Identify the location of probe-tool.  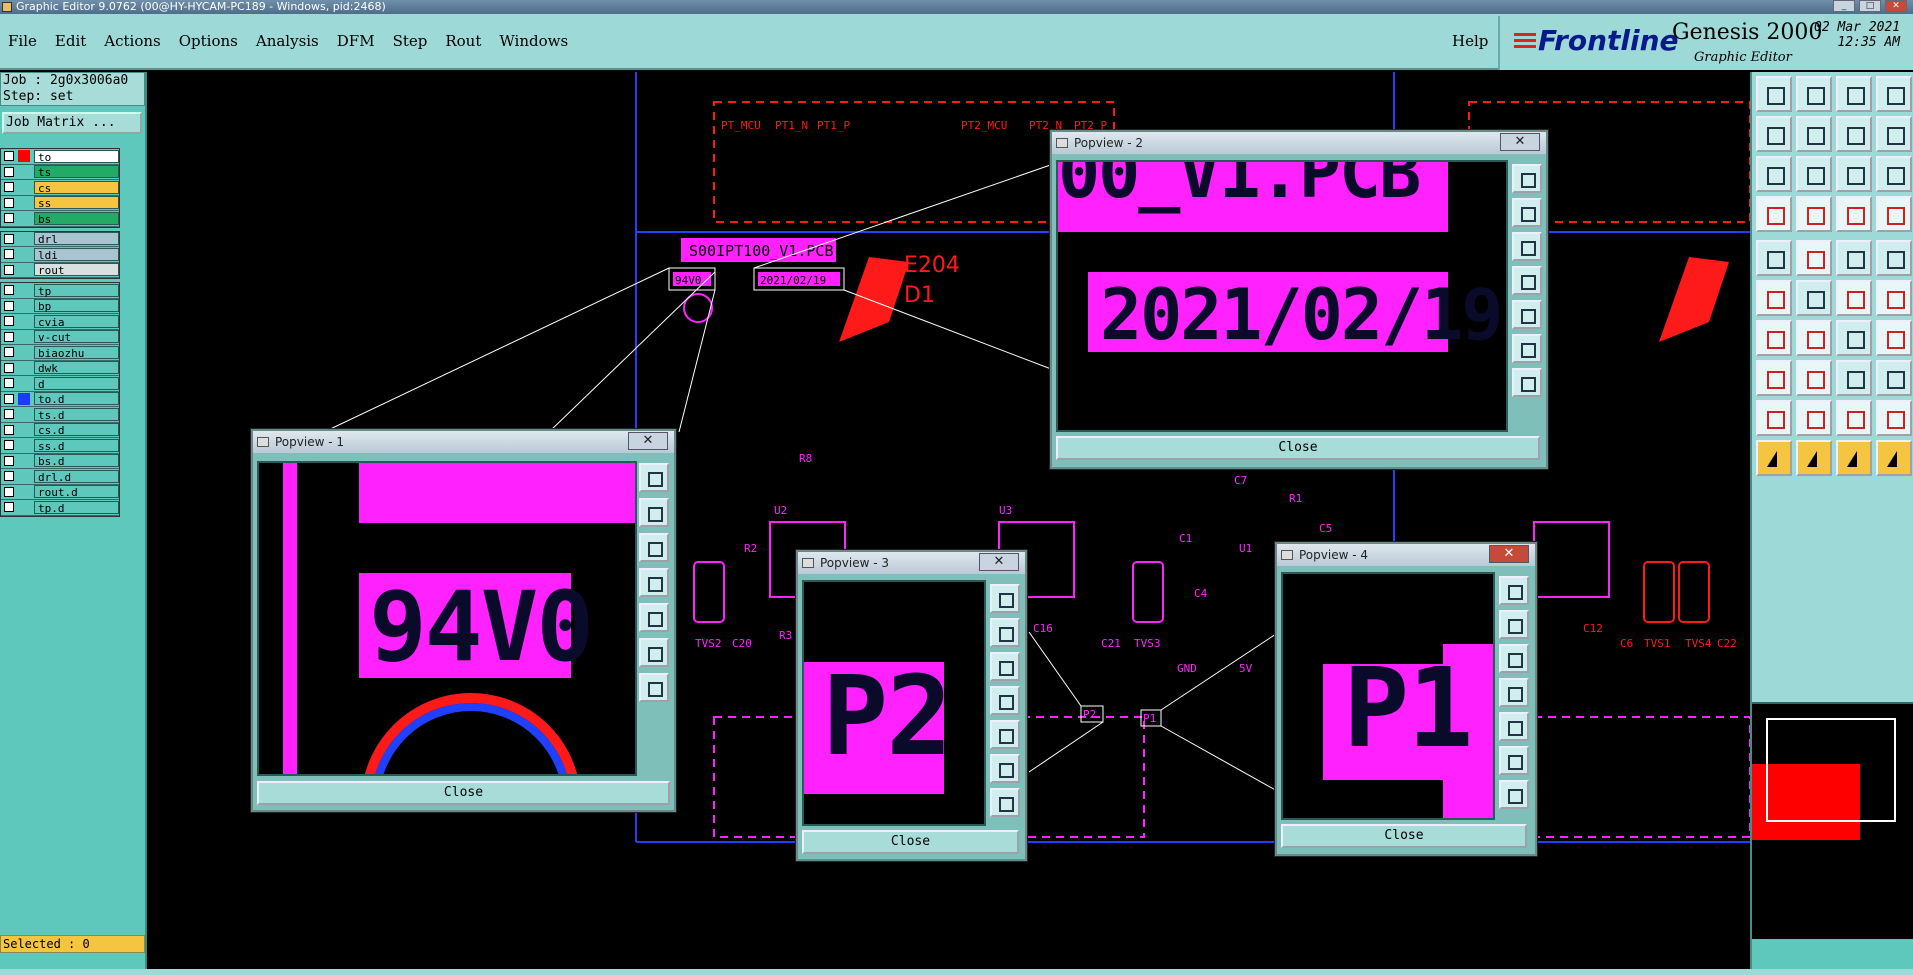
(1814, 214).